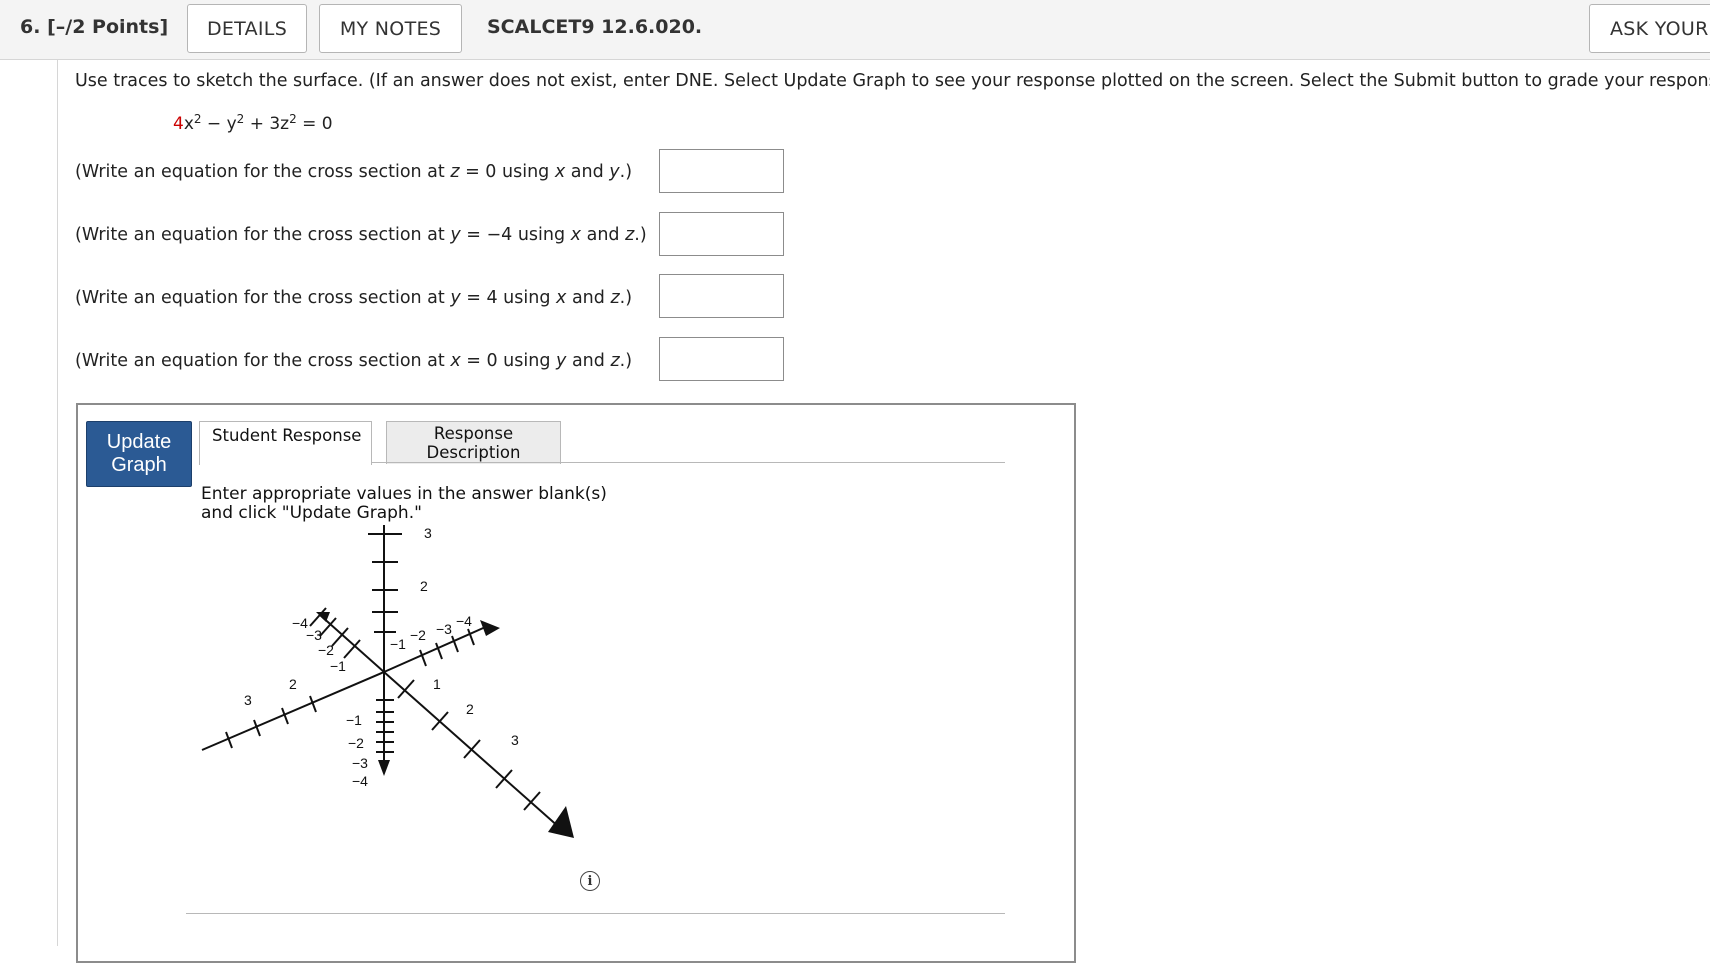 The width and height of the screenshot is (1710, 963). What do you see at coordinates (108, 27) in the screenshot?
I see `question-points: [–/2 Points]` at bounding box center [108, 27].